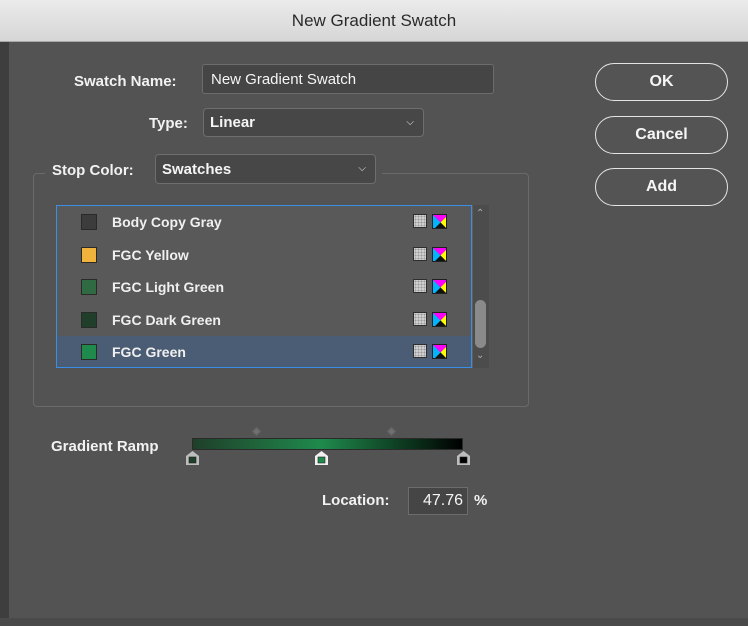  Describe the element at coordinates (313, 122) in the screenshot. I see `type-select: Linear ⌵` at that location.